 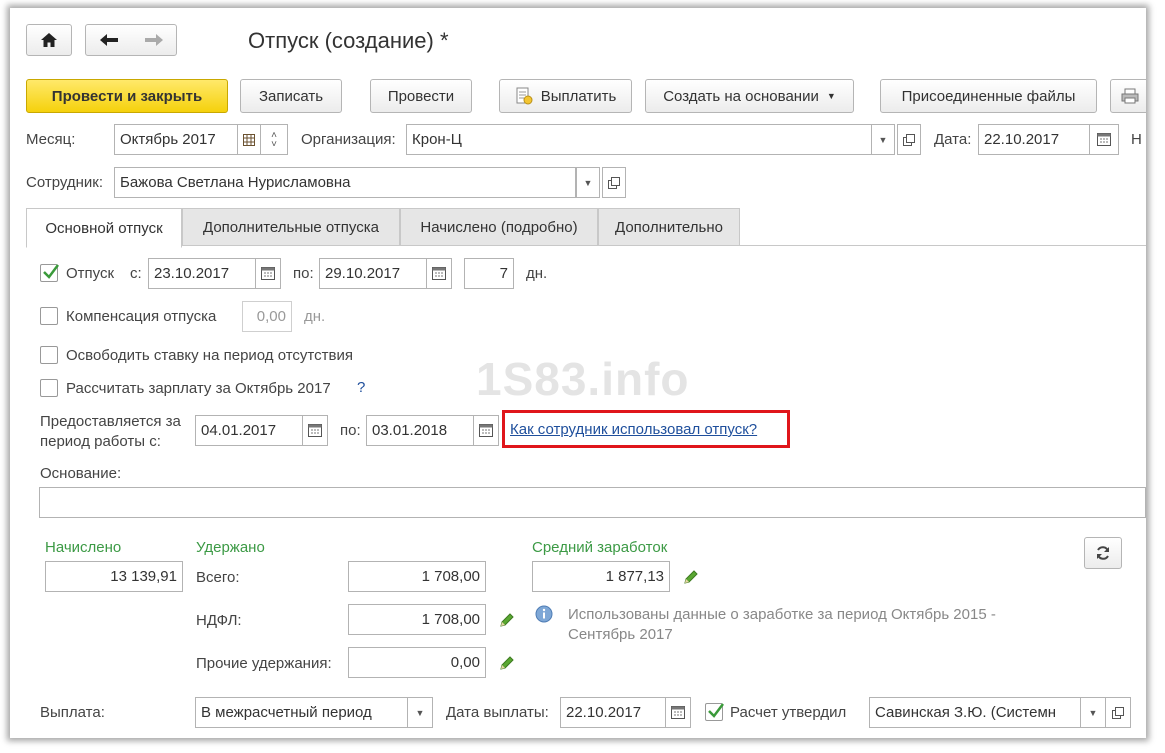 I want to click on ndfl-label: НДФЛ:, so click(x=219, y=620).